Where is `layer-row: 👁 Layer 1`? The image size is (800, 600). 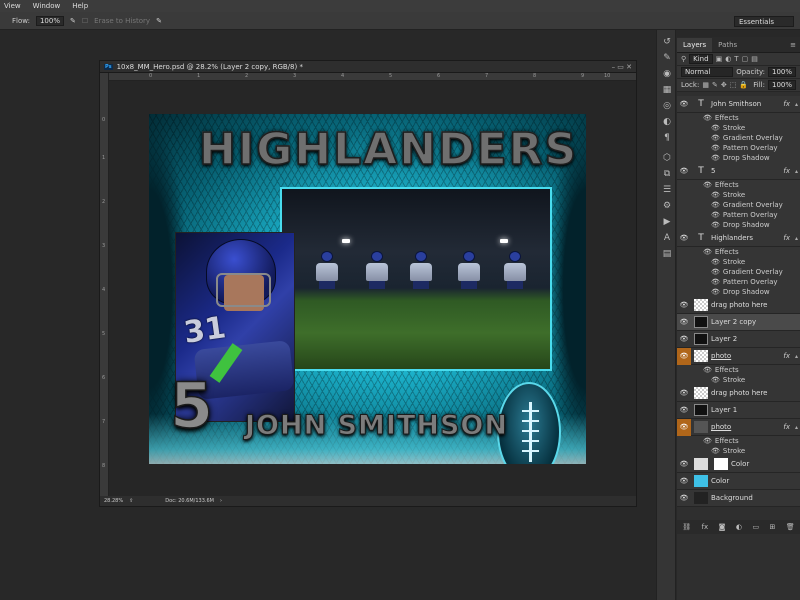 layer-row: 👁 Layer 1 is located at coordinates (738, 410).